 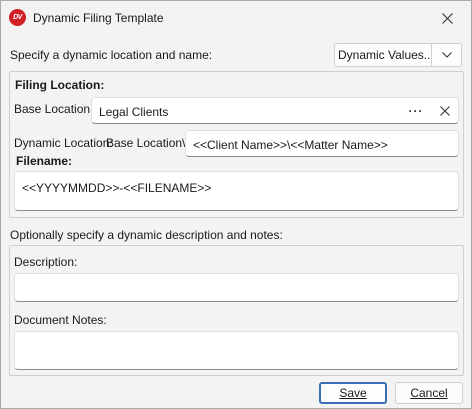 What do you see at coordinates (54, 109) in the screenshot?
I see `base-location-label: Base Location:` at bounding box center [54, 109].